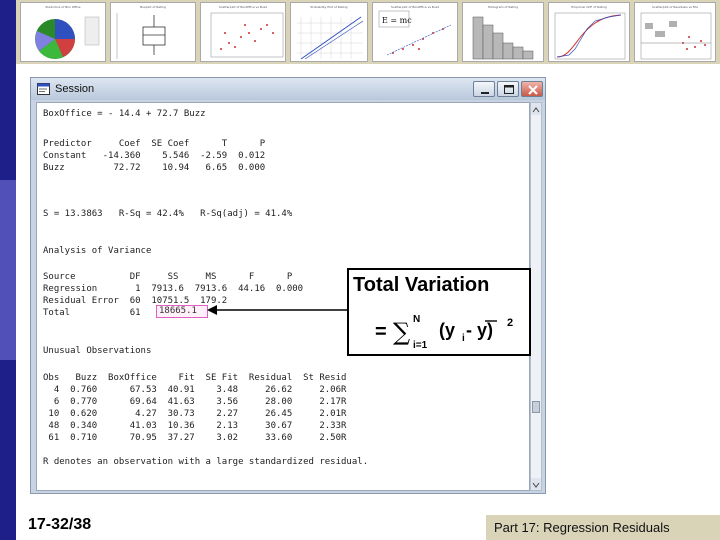 The image size is (720, 540). Describe the element at coordinates (97, 351) in the screenshot. I see `output-line: Unusual Observations` at that location.